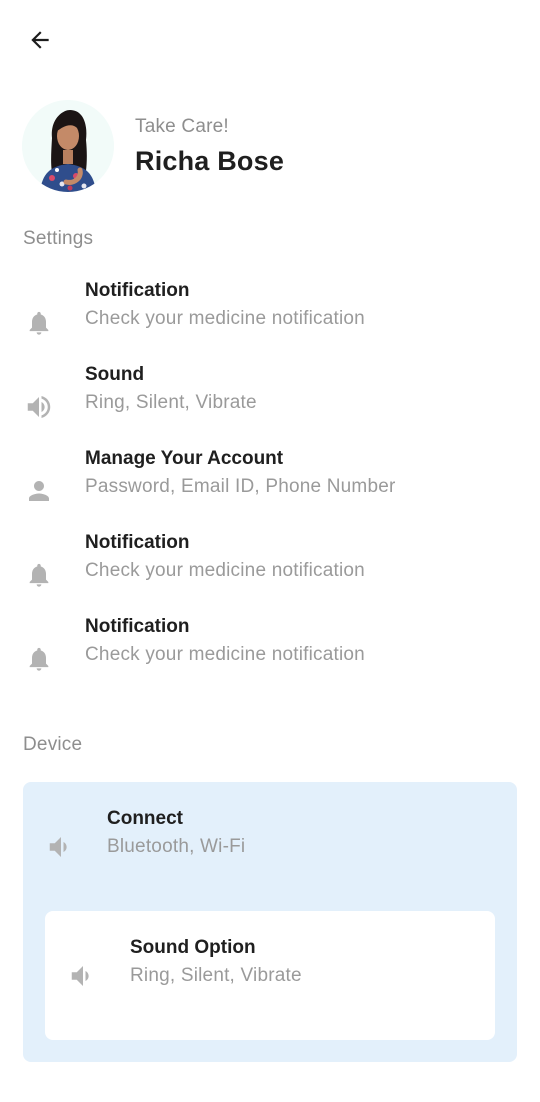 The image size is (540, 1102). I want to click on sound-option-card: Sound Option Ring, Silent, Vibrate, so click(270, 975).